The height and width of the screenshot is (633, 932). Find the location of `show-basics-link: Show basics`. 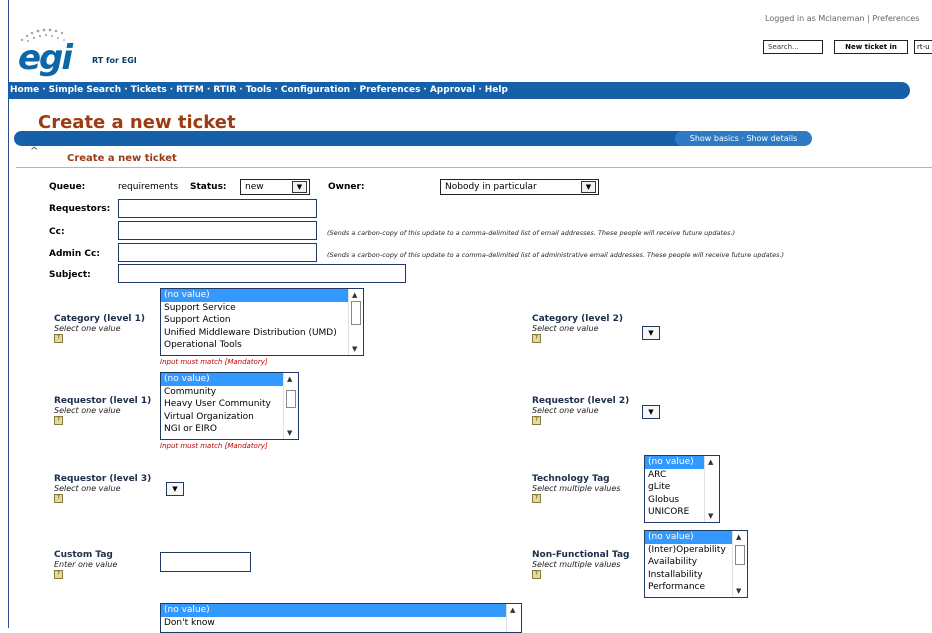

show-basics-link: Show basics is located at coordinates (714, 138).